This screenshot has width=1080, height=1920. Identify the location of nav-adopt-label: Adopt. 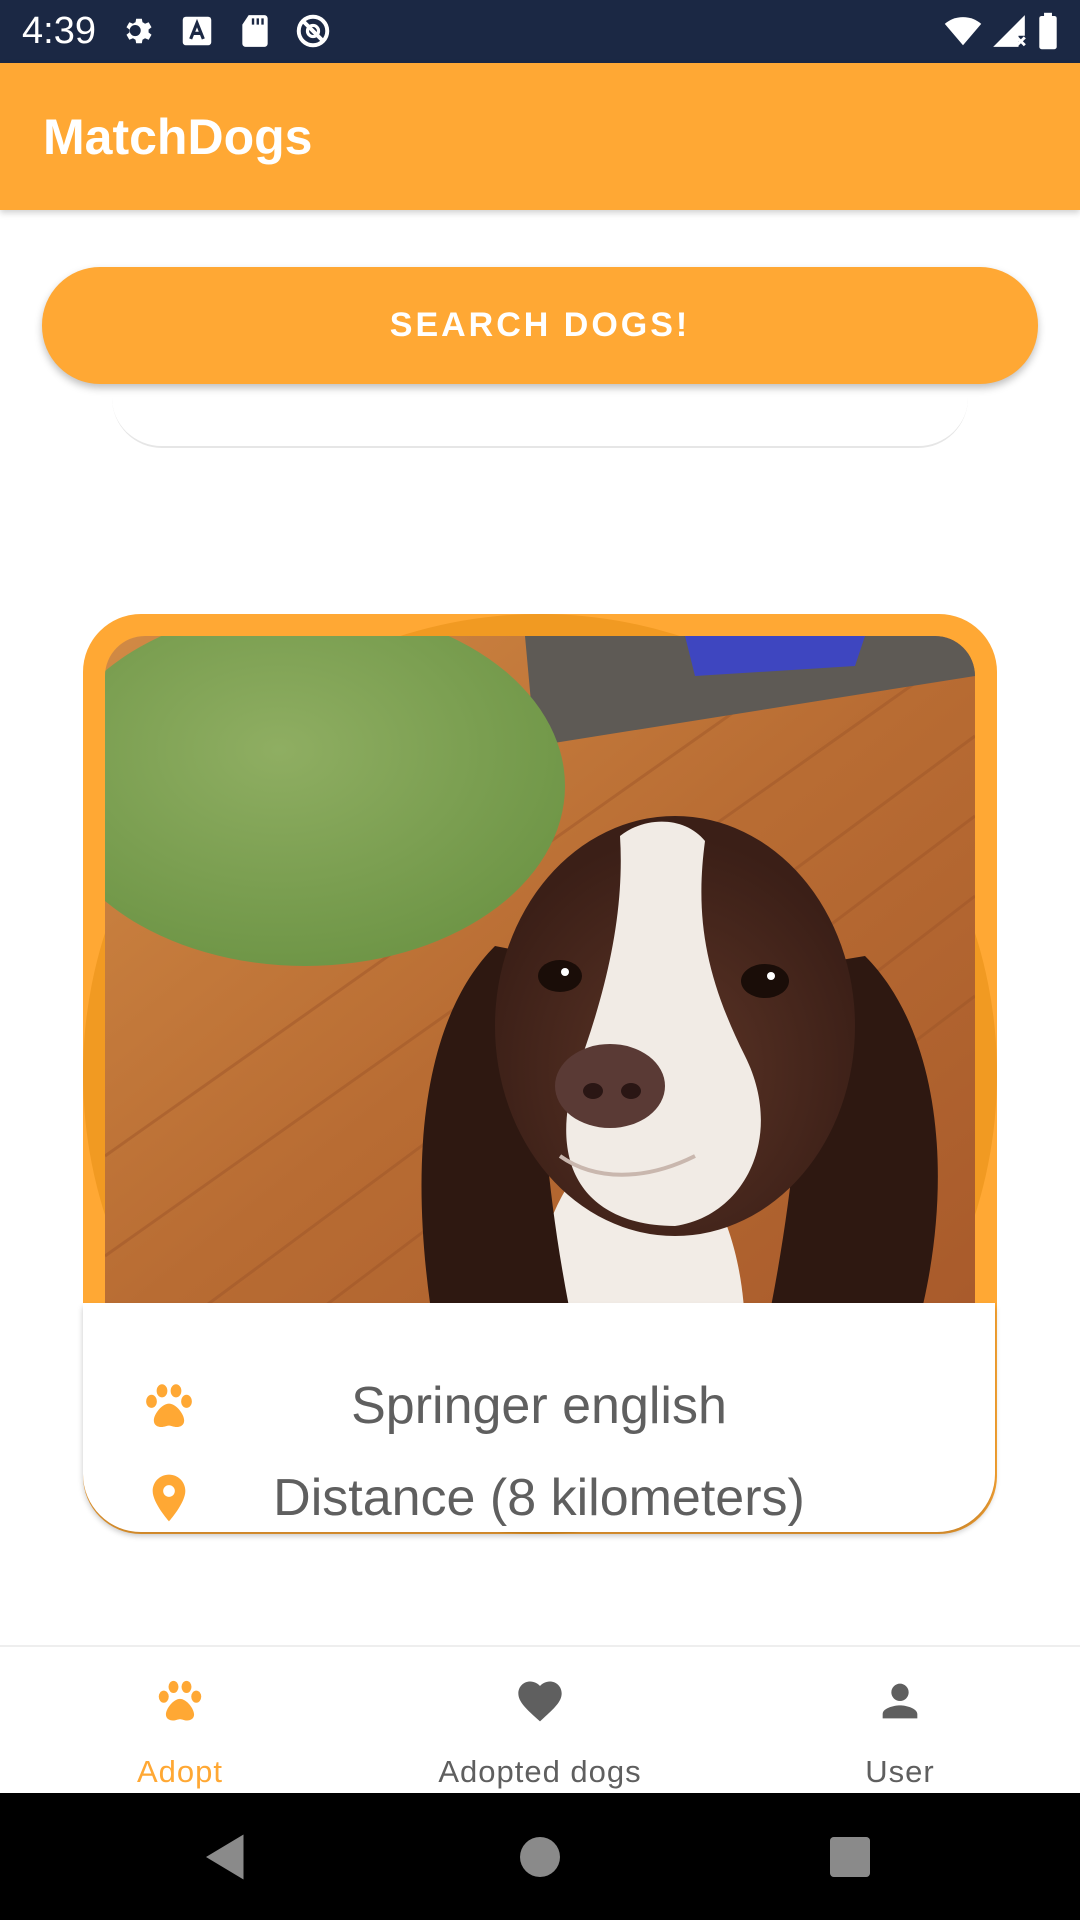
(179, 1771).